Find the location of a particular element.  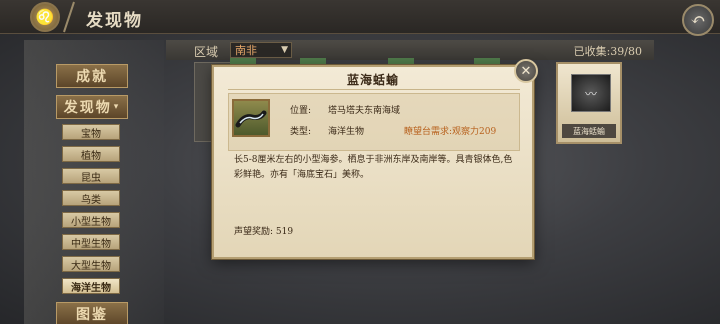

sub-item-marine-creatures: 海洋生物 is located at coordinates (91, 286).